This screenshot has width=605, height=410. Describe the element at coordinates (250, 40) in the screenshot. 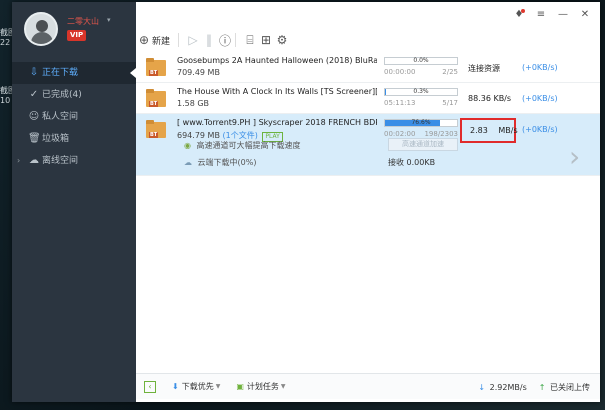

I see `cleanup-icon: ⌸` at that location.